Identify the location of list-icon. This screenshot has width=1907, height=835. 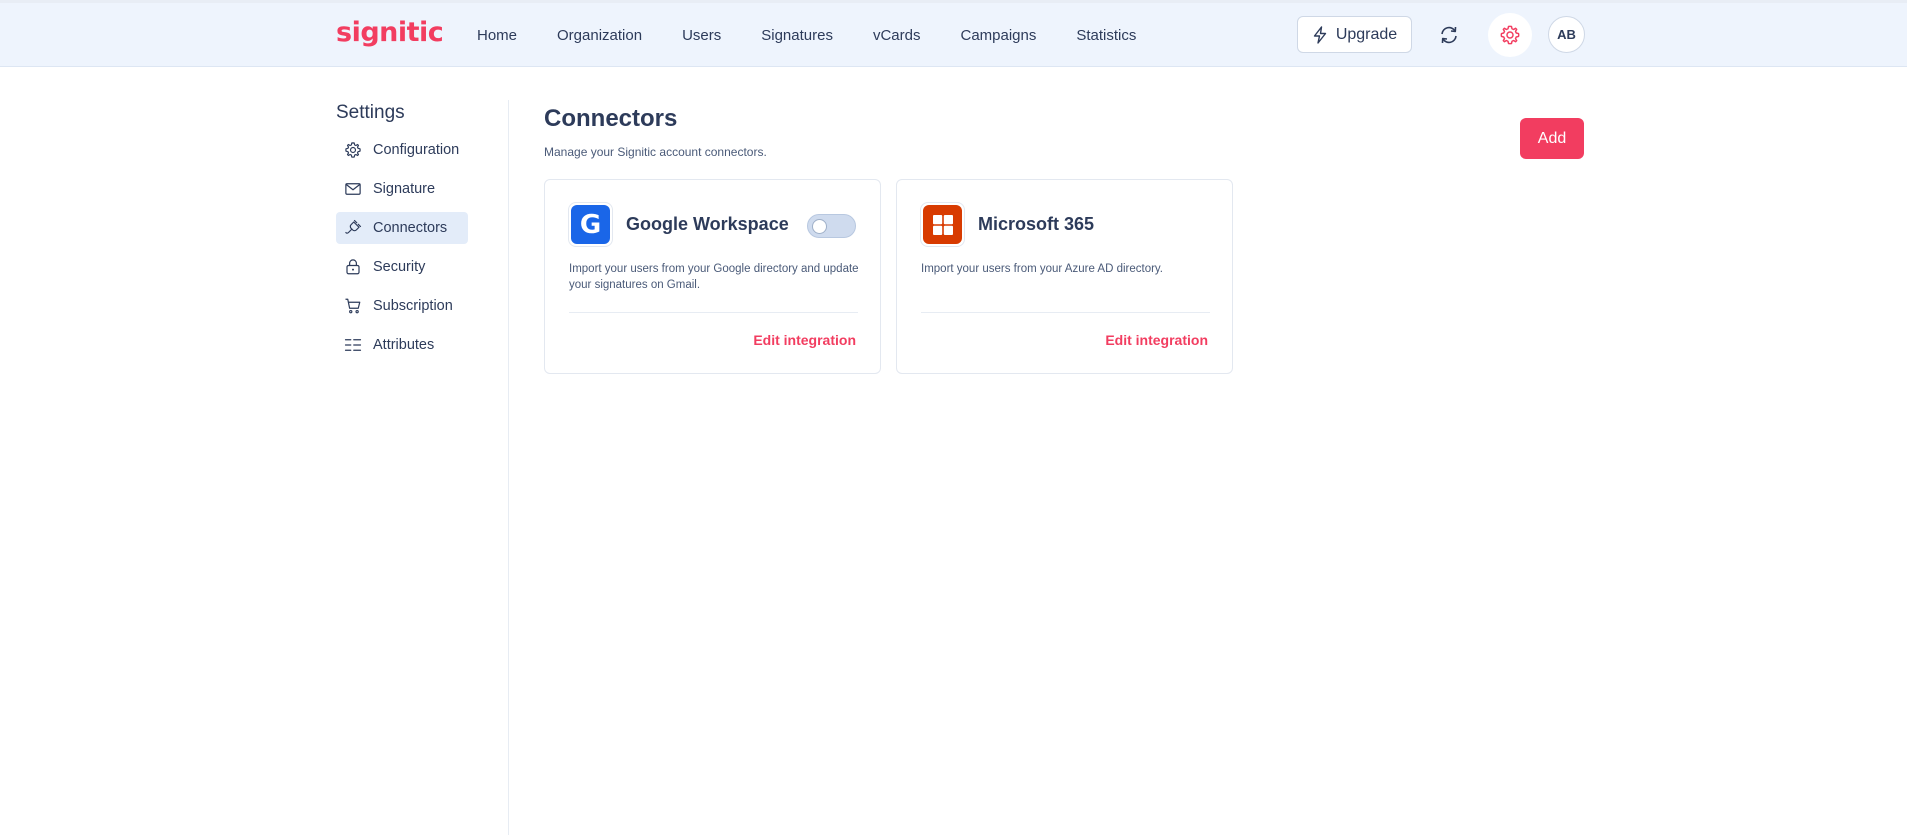
(353, 345).